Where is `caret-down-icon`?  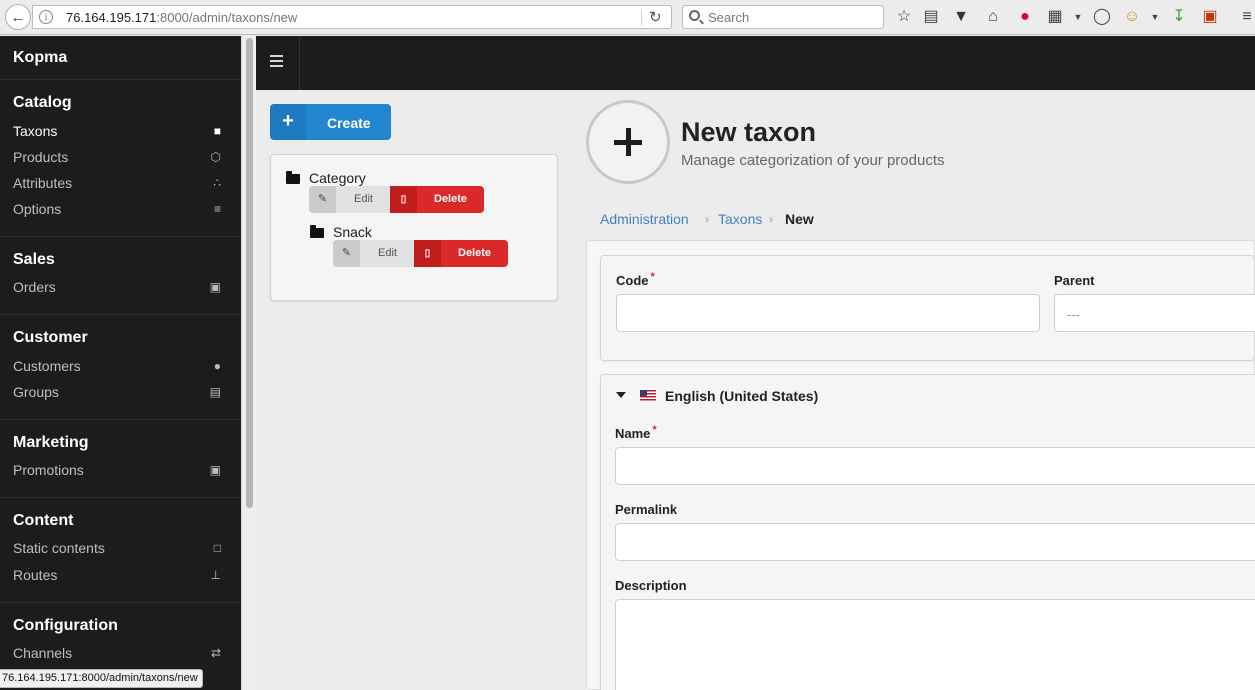 caret-down-icon is located at coordinates (621, 395).